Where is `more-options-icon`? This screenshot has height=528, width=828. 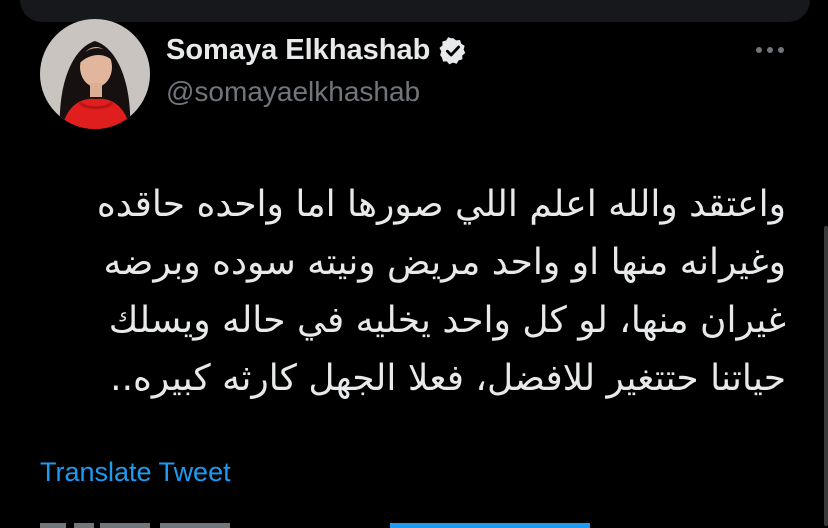
more-options-icon is located at coordinates (770, 50).